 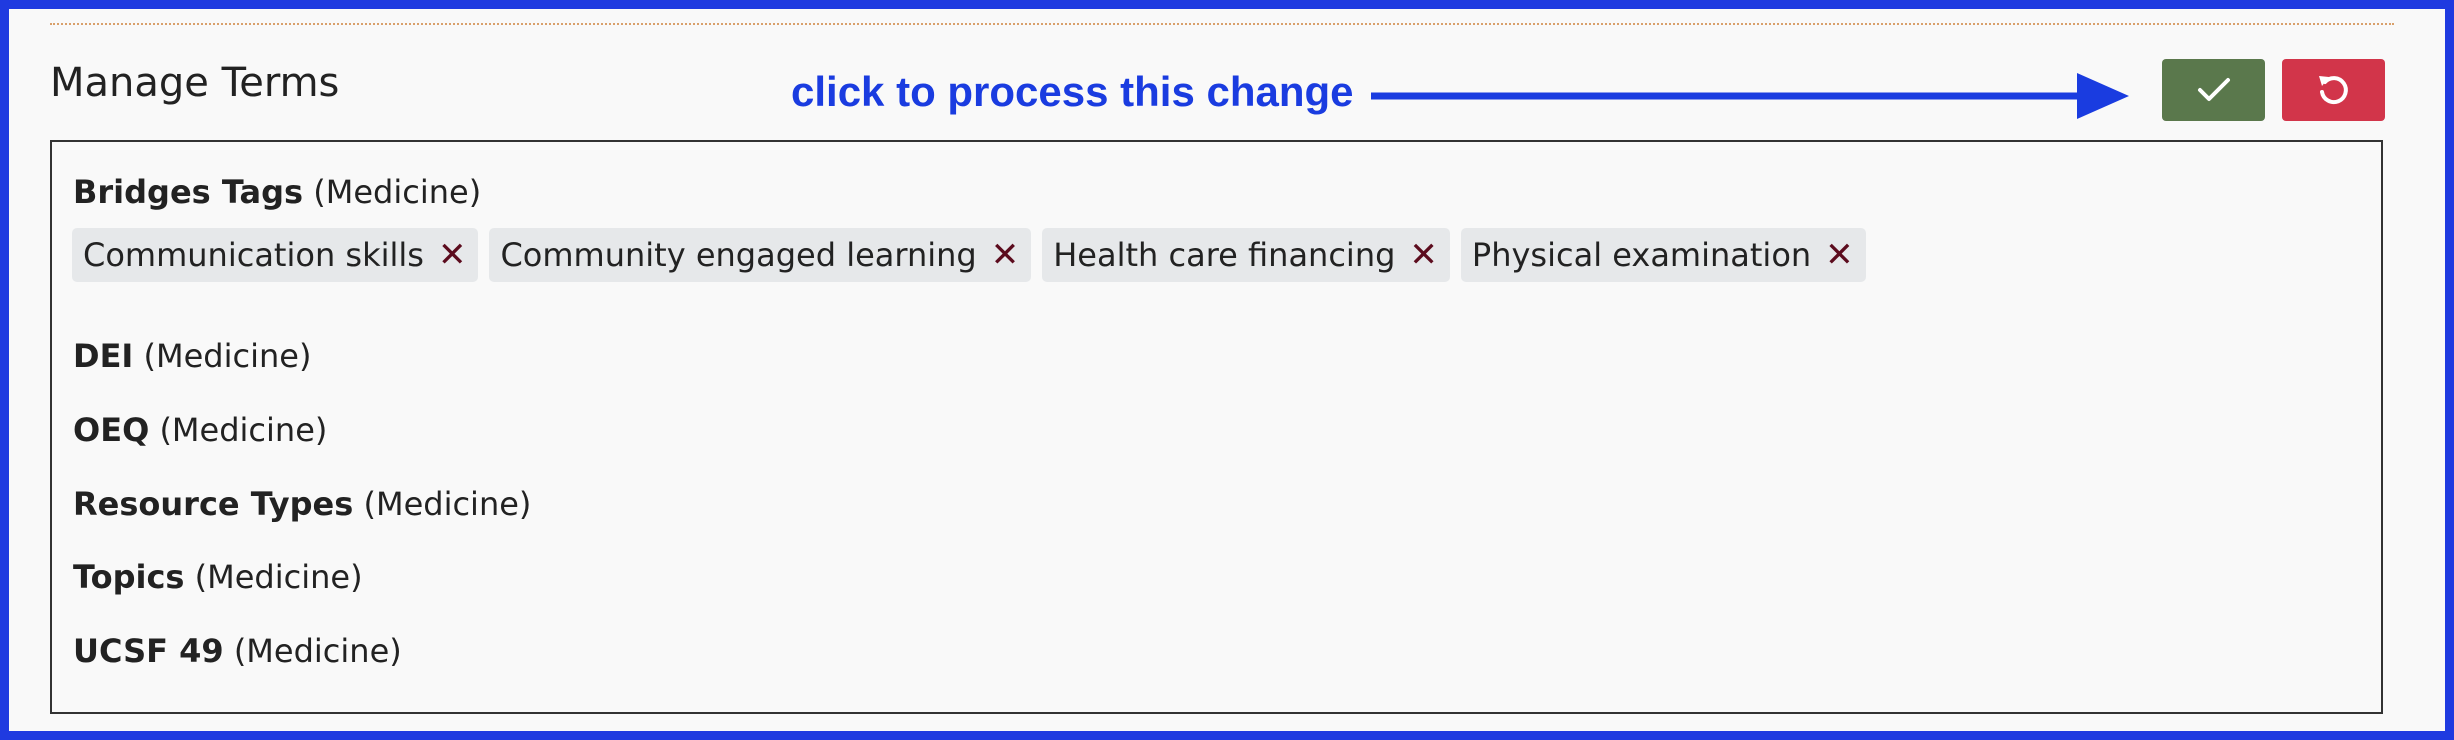 I want to click on undo-icon, so click(x=2333, y=90).